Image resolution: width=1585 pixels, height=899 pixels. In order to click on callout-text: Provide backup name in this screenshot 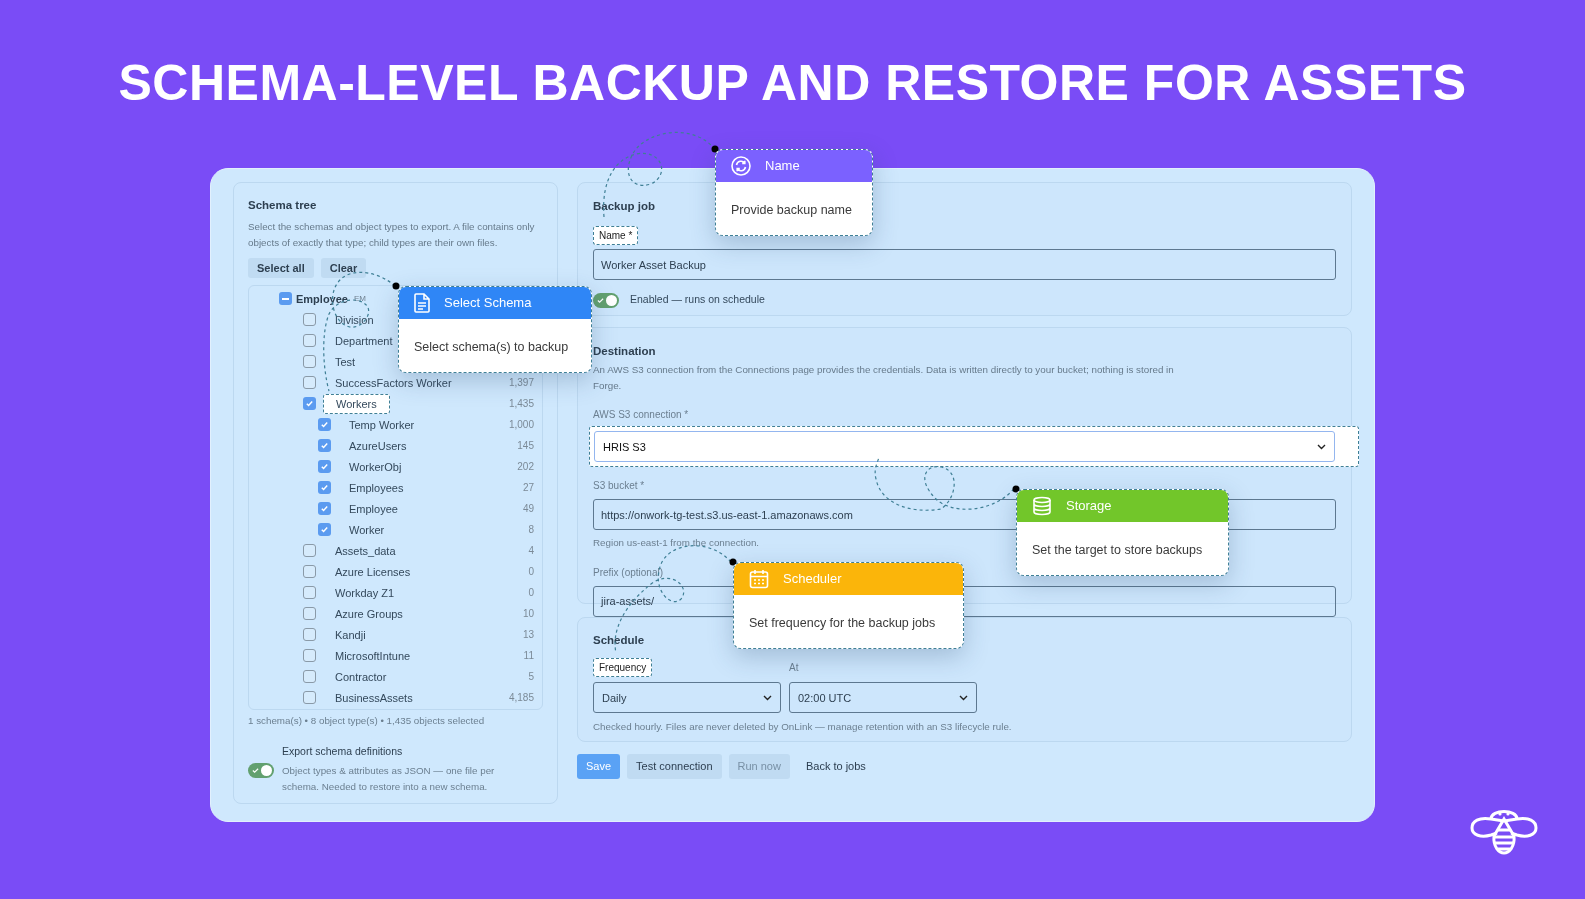, I will do `click(791, 210)`.